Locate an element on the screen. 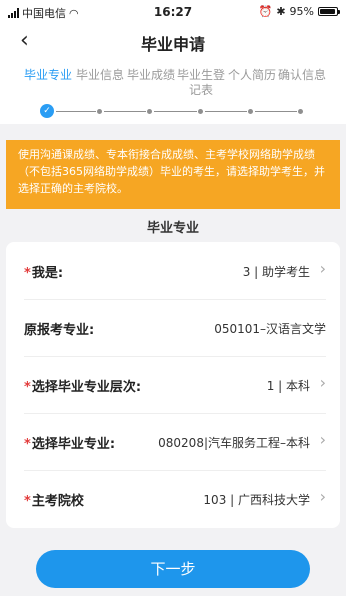 The height and width of the screenshot is (596, 346). step-confirm: 确认信息 is located at coordinates (302, 75).